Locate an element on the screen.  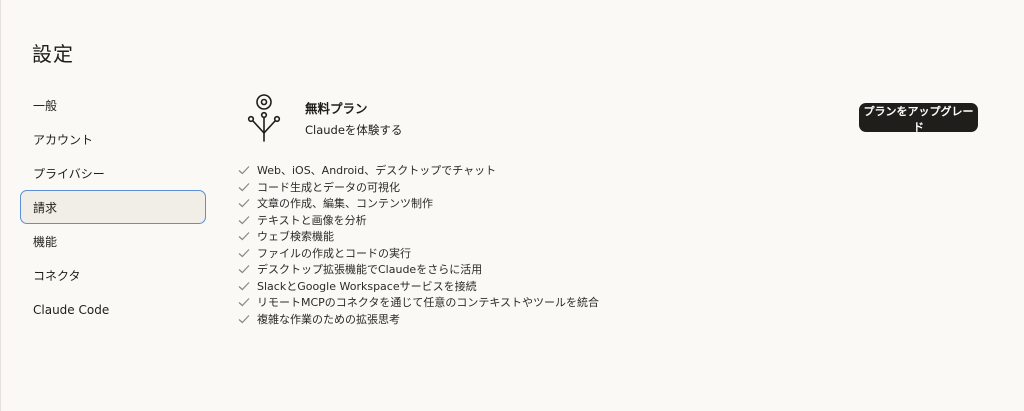
list-item: Web、iOS、Android、デスクトップでチャット is located at coordinates (418, 170).